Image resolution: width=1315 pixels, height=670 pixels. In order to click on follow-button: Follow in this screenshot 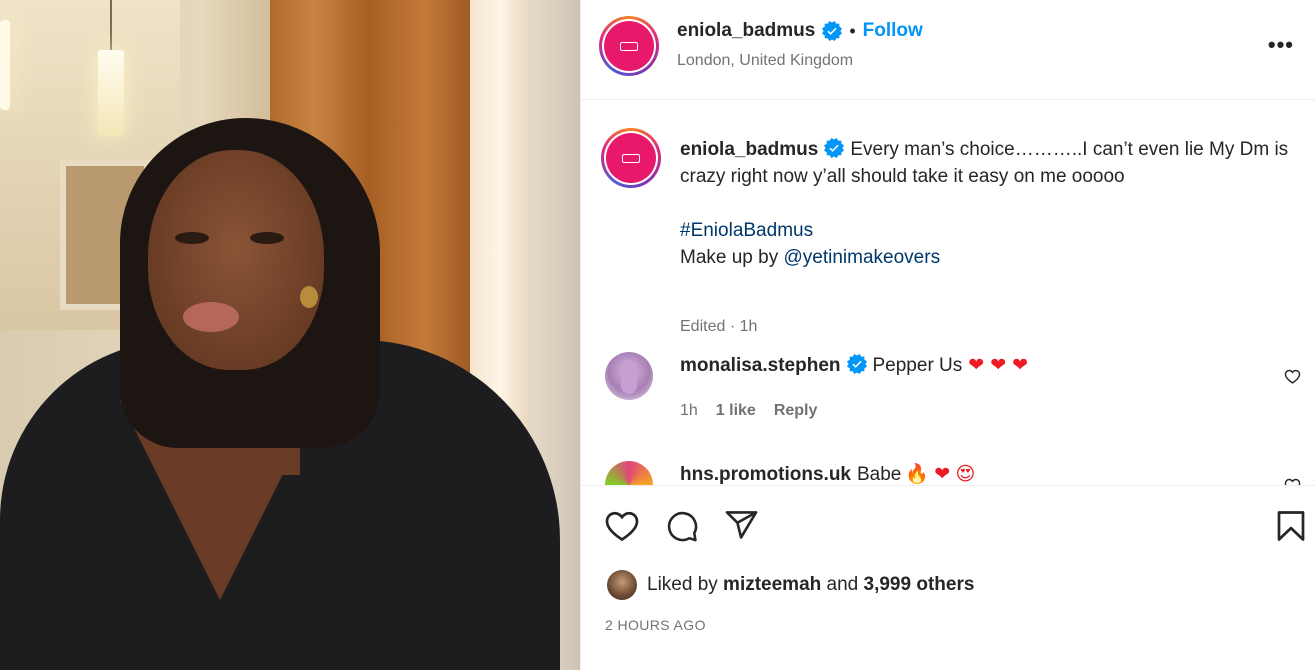, I will do `click(893, 31)`.